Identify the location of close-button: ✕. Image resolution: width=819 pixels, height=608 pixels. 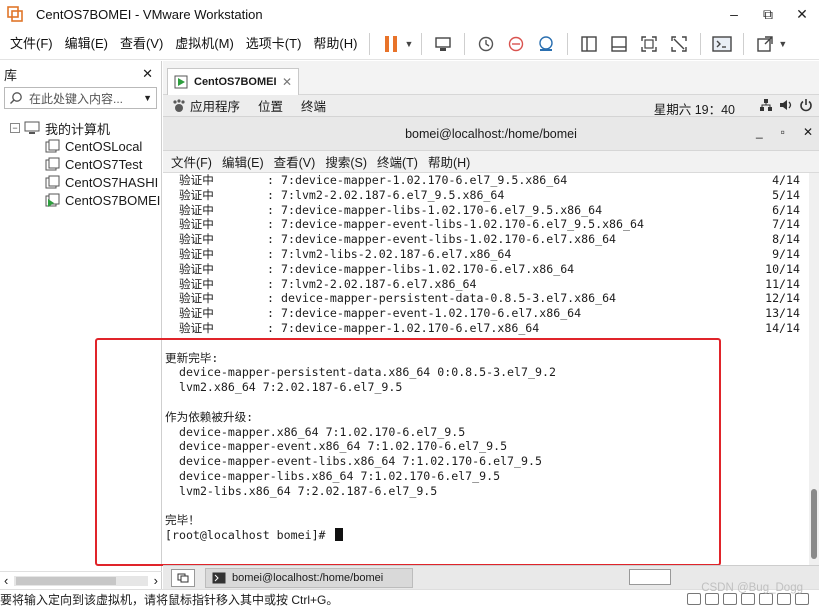
(802, 14).